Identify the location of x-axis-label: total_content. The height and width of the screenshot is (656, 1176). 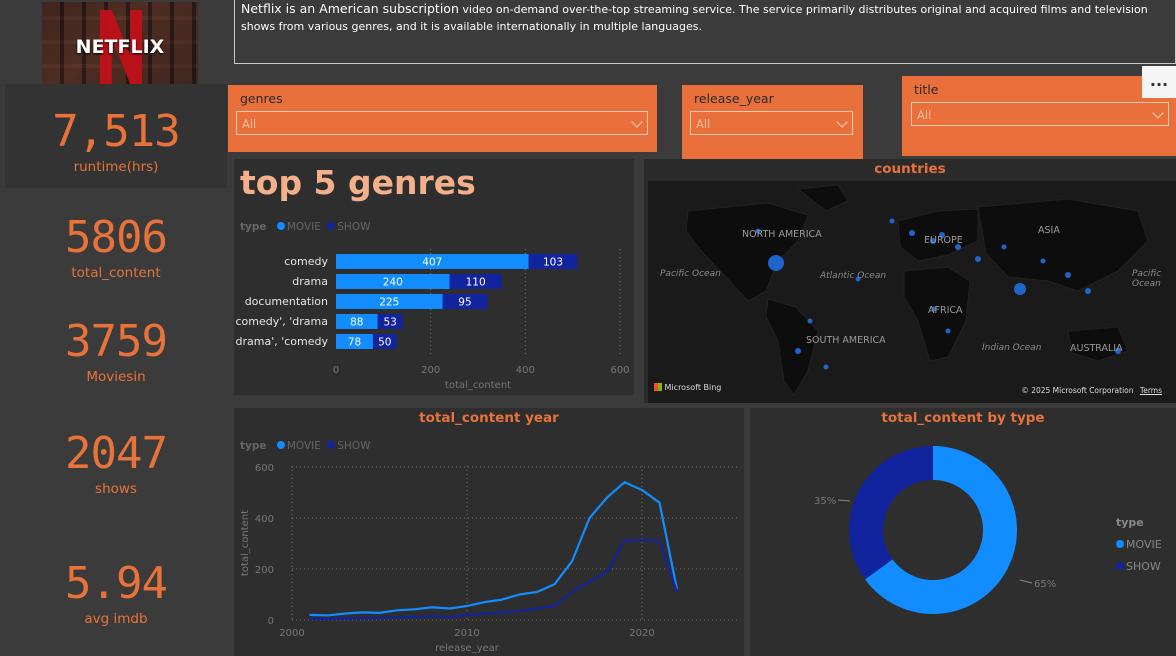
(478, 385).